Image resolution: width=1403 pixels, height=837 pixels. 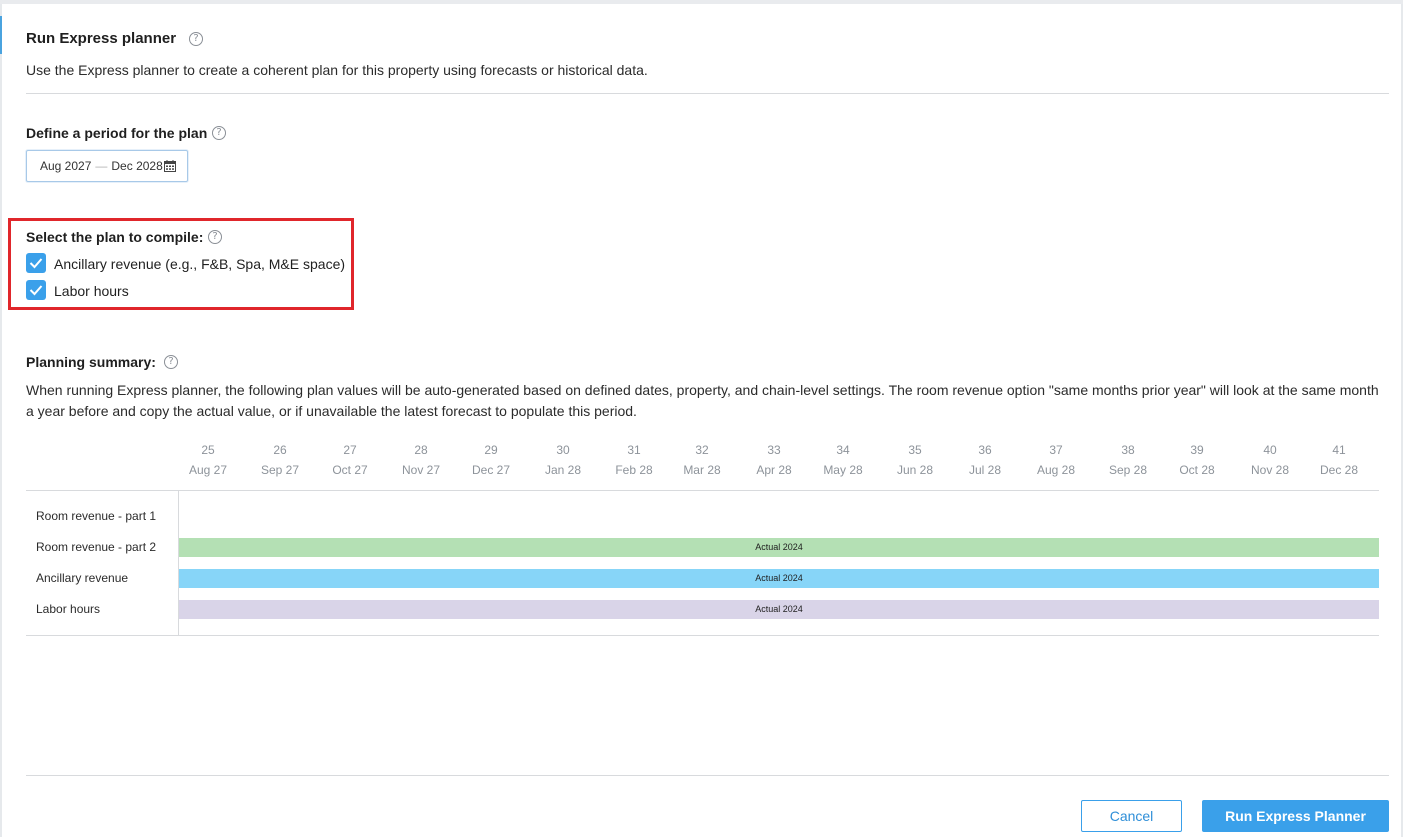 I want to click on timeline-row-label: Room revenue - part 2, so click(x=96, y=547).